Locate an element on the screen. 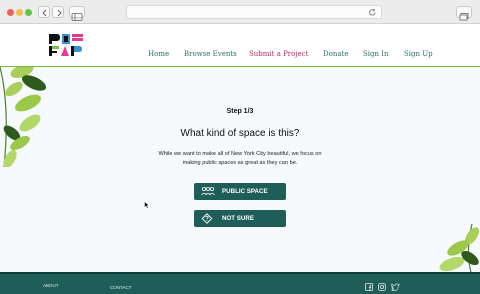 Image resolution: width=480 pixels, height=294 pixels. sidebar-toggle-button is located at coordinates (77, 13).